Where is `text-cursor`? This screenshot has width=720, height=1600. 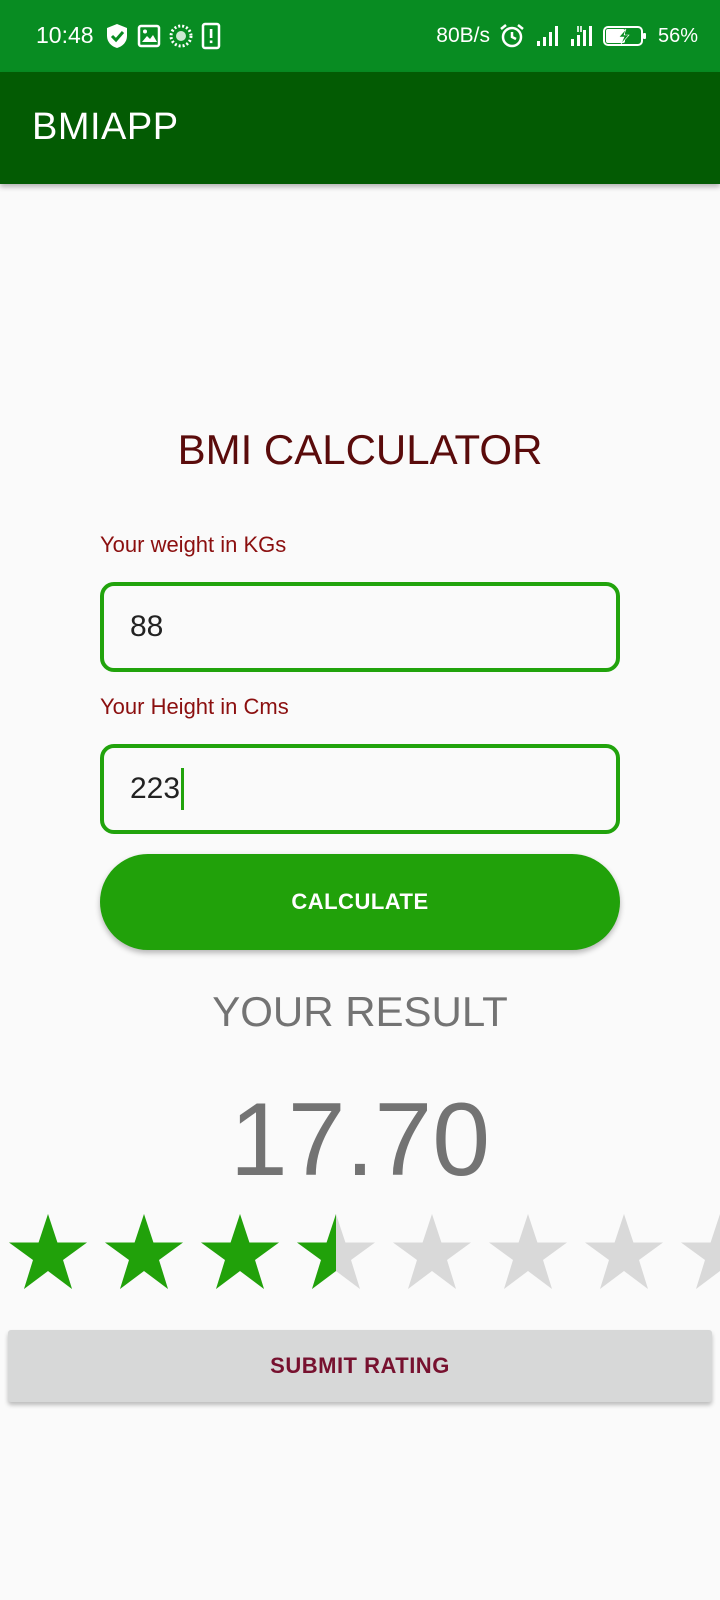
text-cursor is located at coordinates (183, 789).